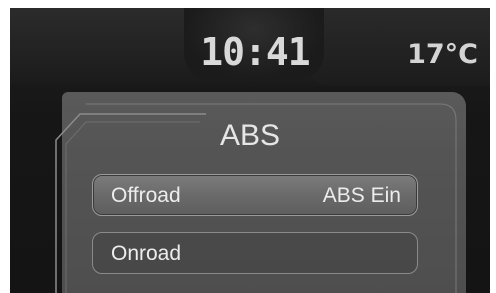 The image size is (496, 293). What do you see at coordinates (361, 195) in the screenshot?
I see `menu-item-value: ABS Ein` at bounding box center [361, 195].